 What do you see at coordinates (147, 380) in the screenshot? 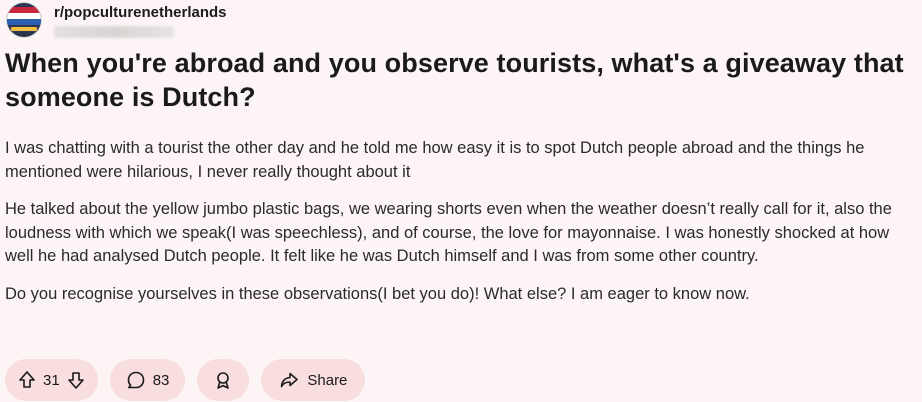
I see `comments-button: 83` at bounding box center [147, 380].